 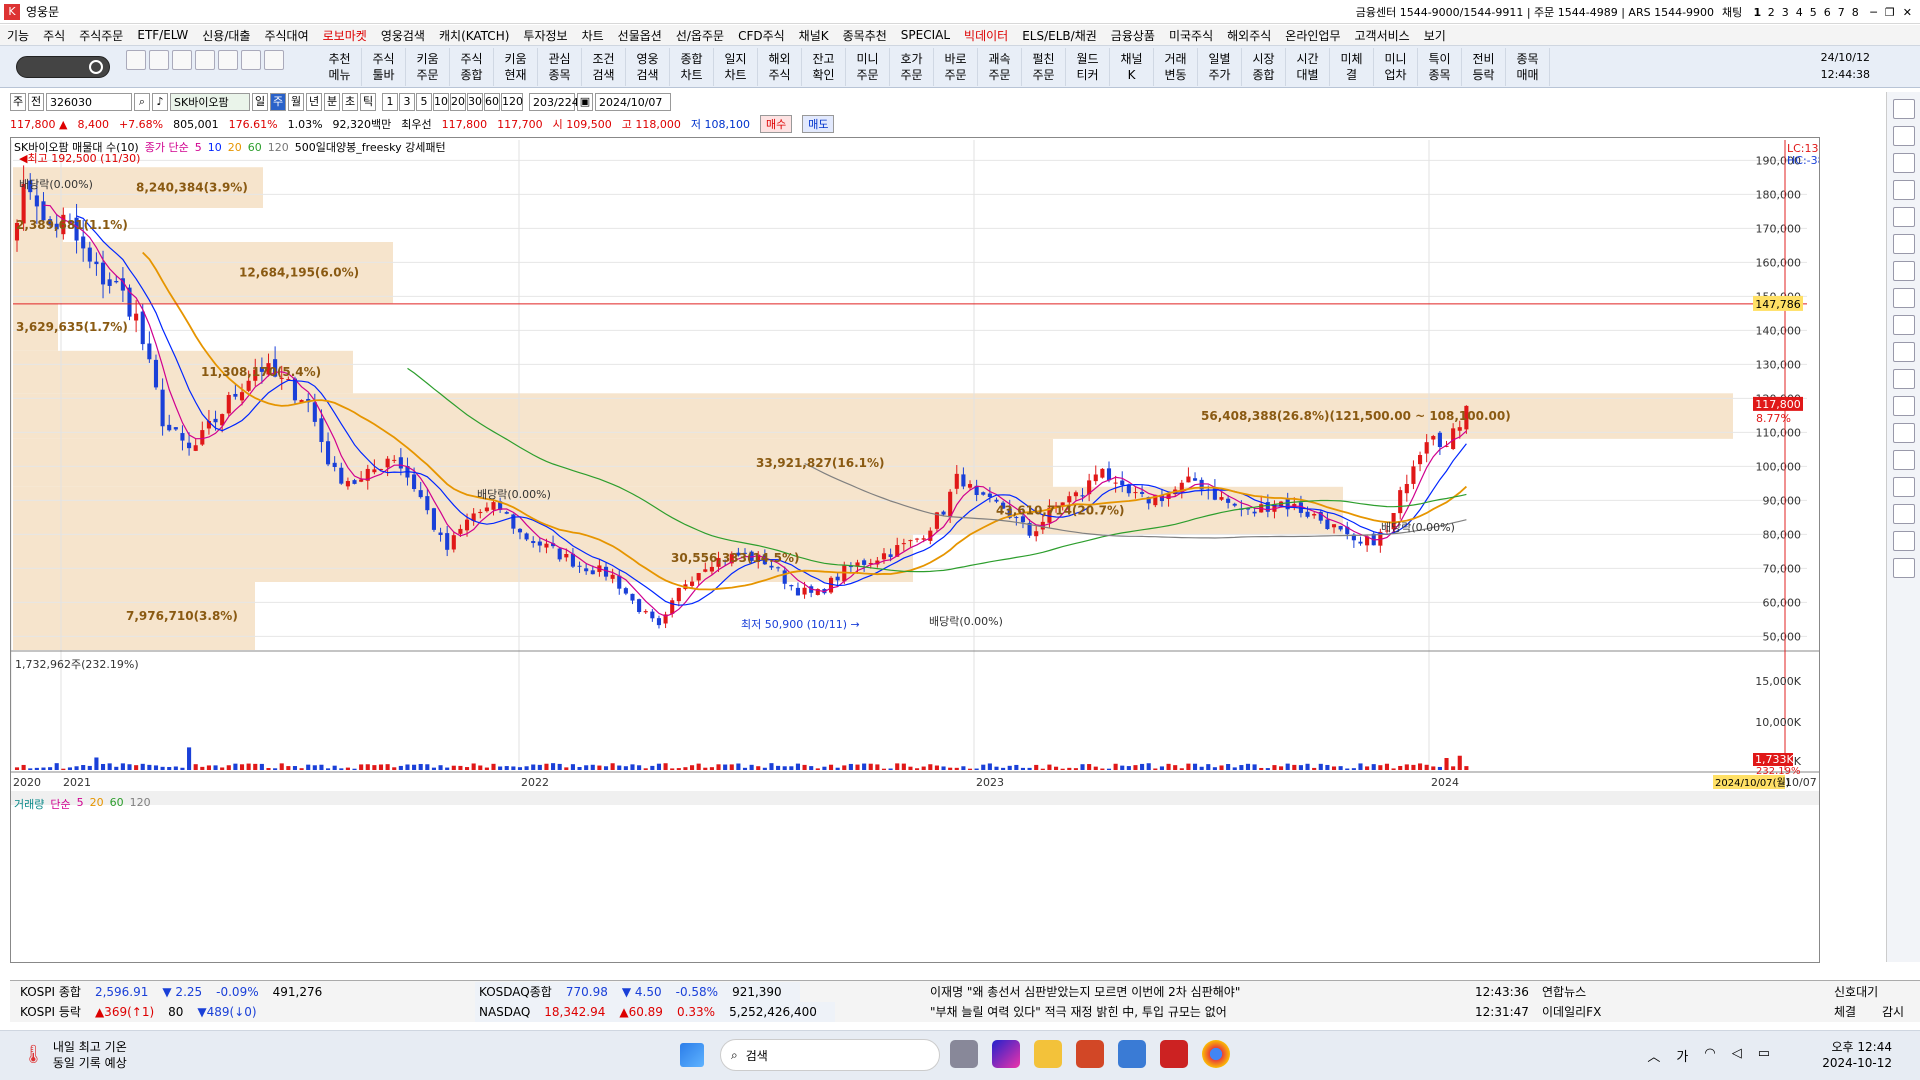 I want to click on toolbar-button-2: 키움 주문, so click(x=428, y=67).